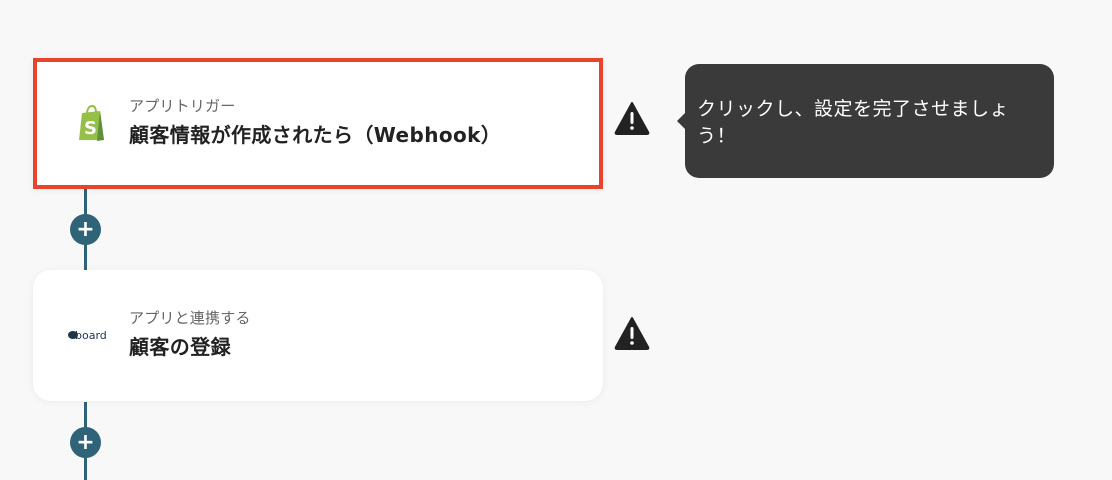  I want to click on step-title: 顧客情報が作成されたら（Webhook）, so click(315, 135).